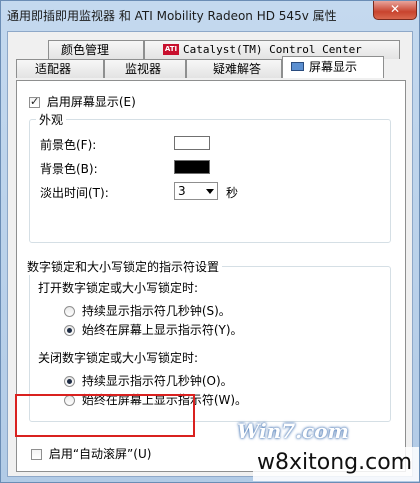 This screenshot has height=483, width=420. What do you see at coordinates (196, 191) in the screenshot?
I see `fade-time-select: 3` at bounding box center [196, 191].